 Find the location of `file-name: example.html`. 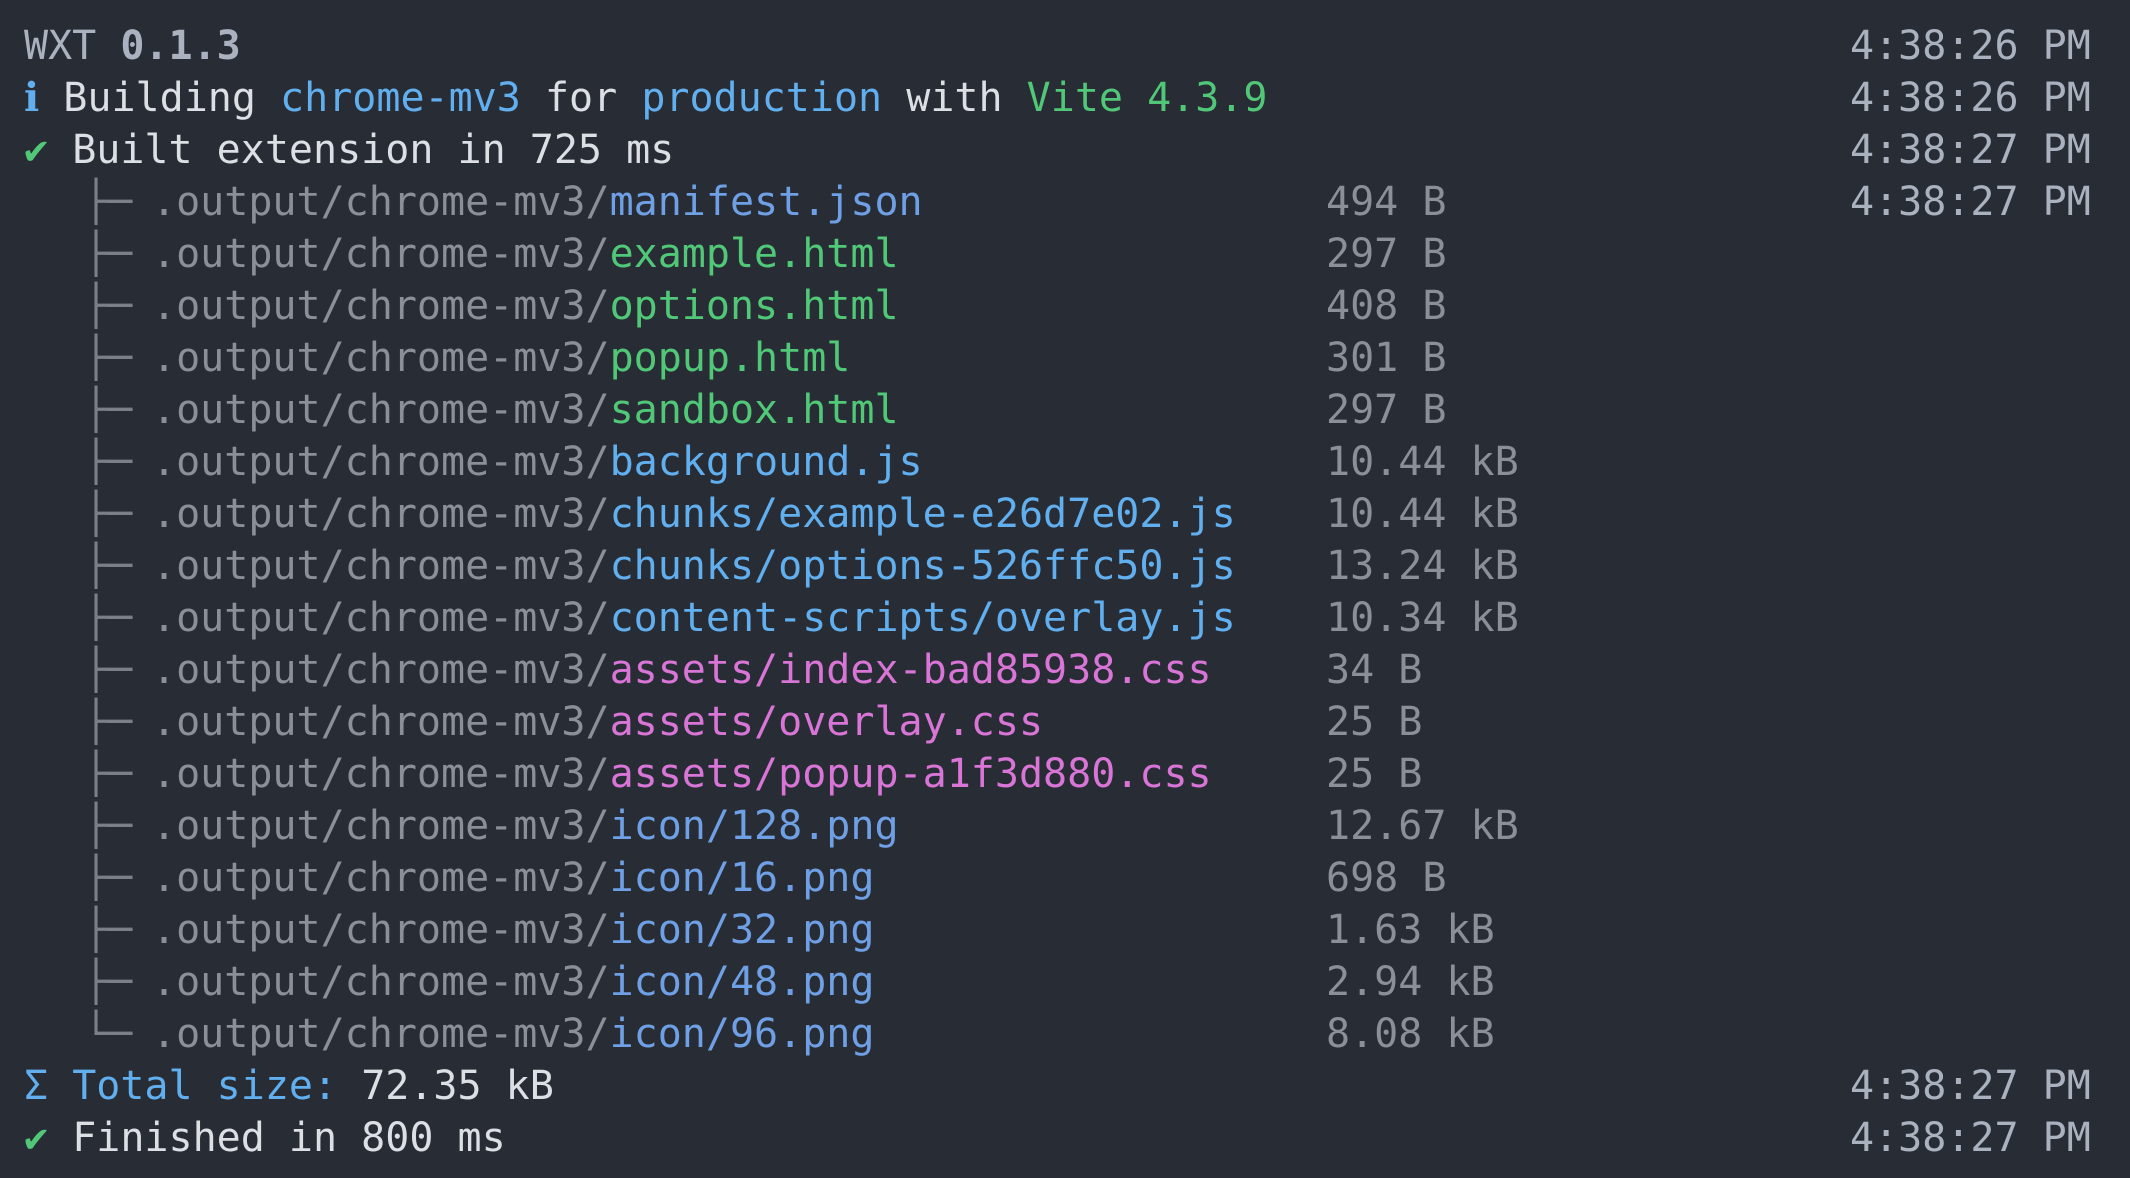

file-name: example.html is located at coordinates (754, 254).